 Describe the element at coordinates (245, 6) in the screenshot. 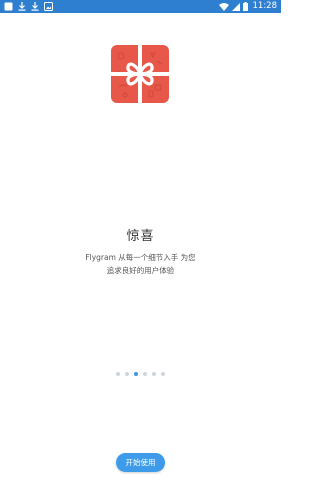

I see `battery-icon` at that location.